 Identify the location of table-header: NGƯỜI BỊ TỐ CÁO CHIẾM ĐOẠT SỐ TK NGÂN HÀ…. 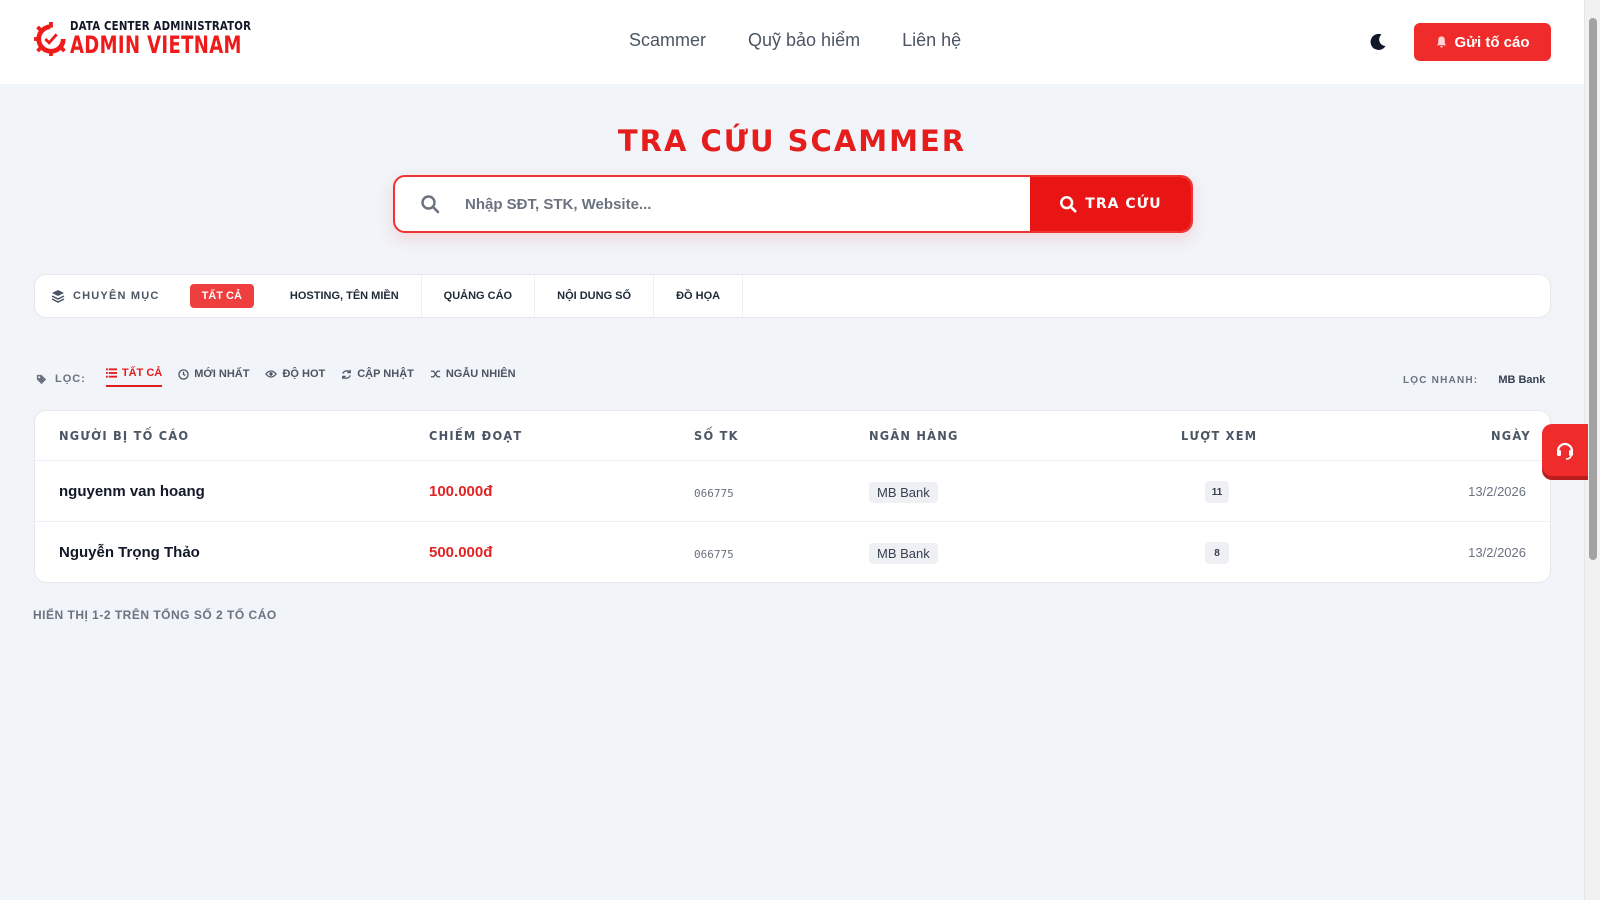
(792, 436).